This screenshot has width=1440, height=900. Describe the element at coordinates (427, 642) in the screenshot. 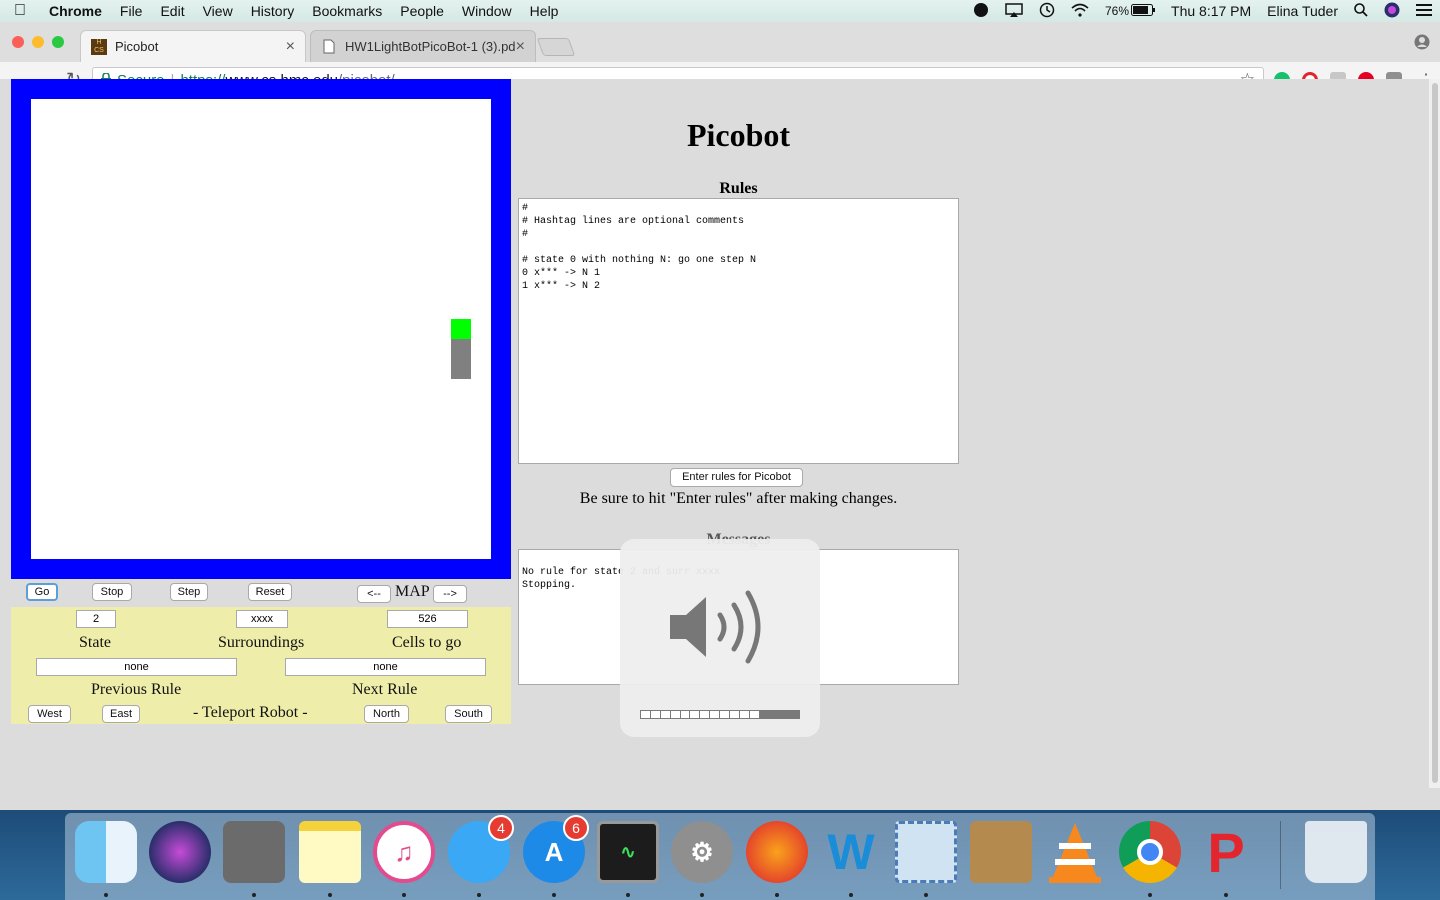

I see `cells-to-go-label: Cells to go` at that location.